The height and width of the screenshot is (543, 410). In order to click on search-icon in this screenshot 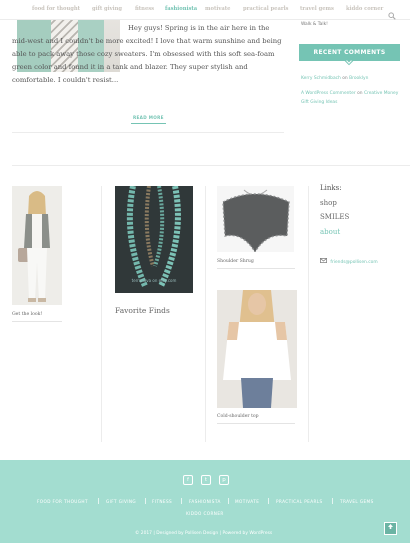, I will do `click(392, 12)`.